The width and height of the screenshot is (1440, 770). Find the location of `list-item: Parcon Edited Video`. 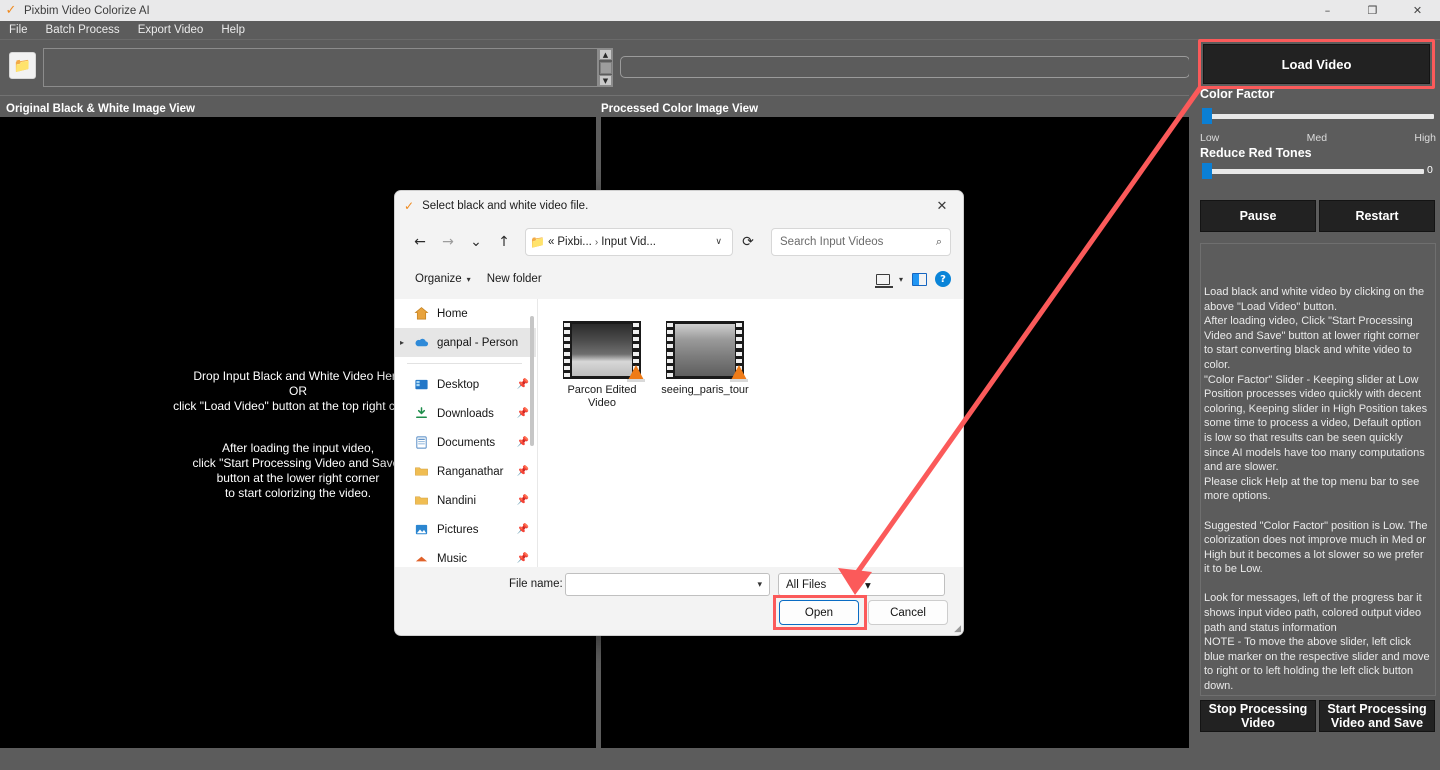

list-item: Parcon Edited Video is located at coordinates (602, 365).